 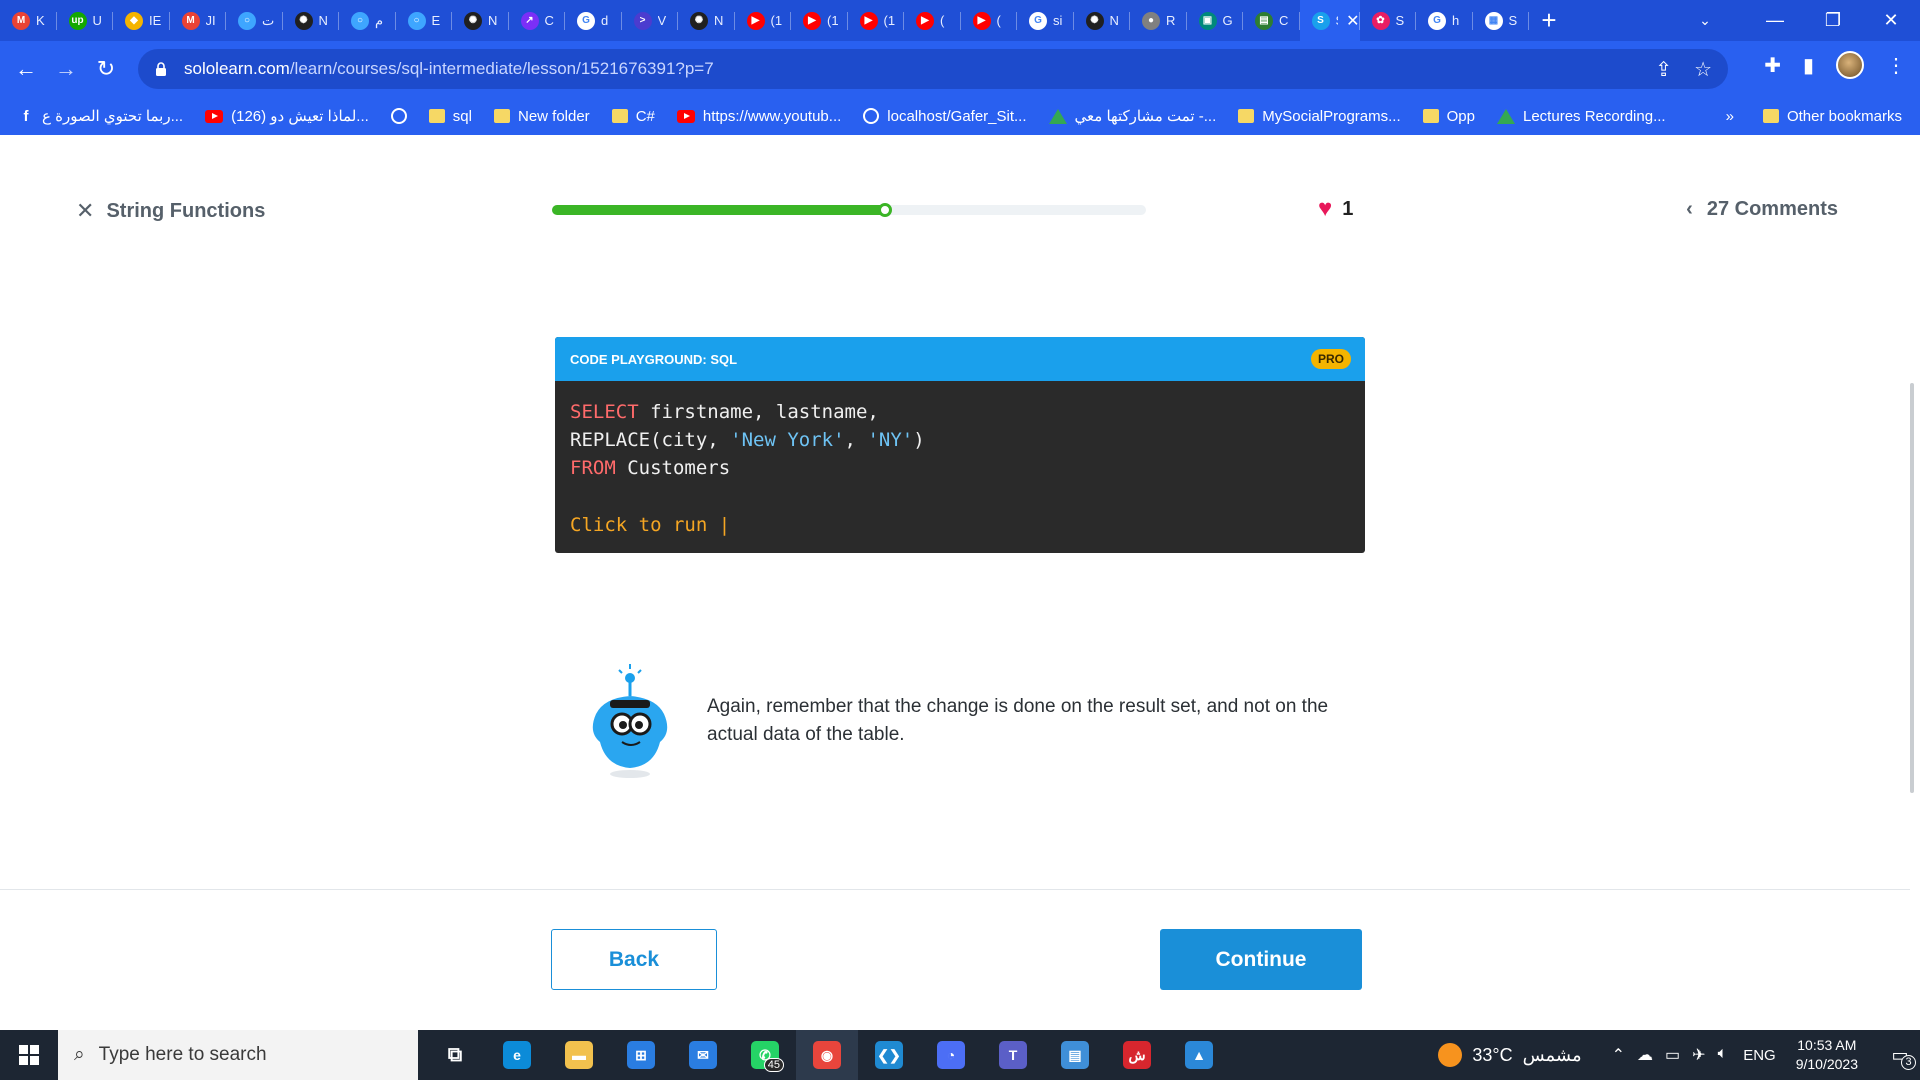 What do you see at coordinates (1705, 20) in the screenshot?
I see `tab-search-button: ⌄` at bounding box center [1705, 20].